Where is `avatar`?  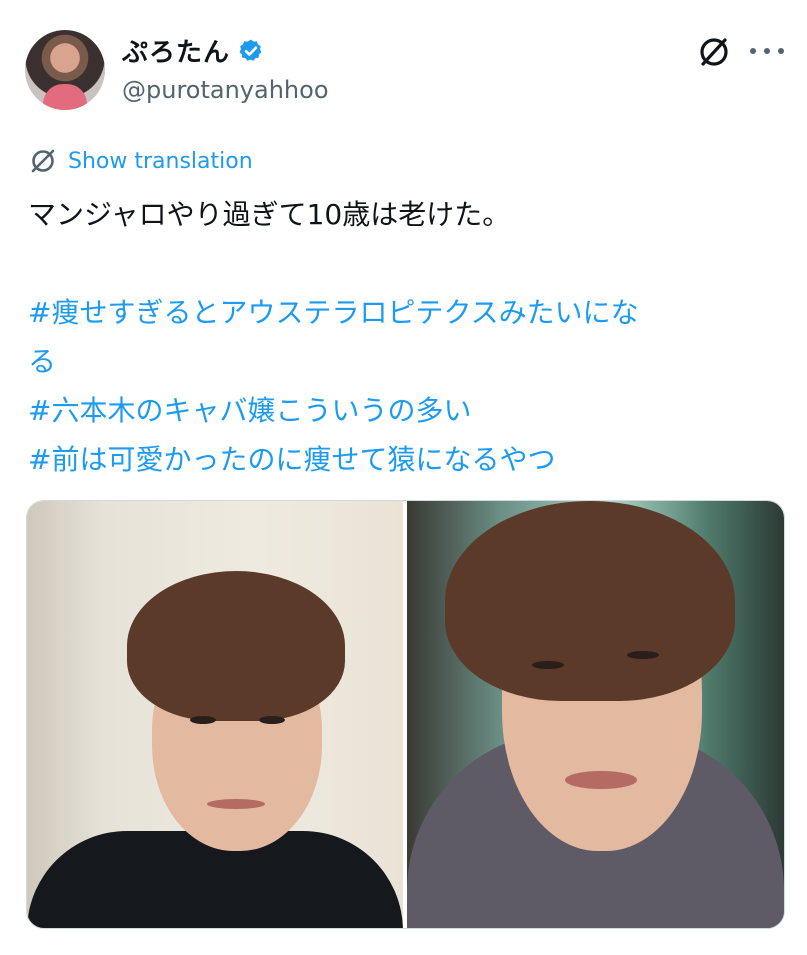
avatar is located at coordinates (65, 70).